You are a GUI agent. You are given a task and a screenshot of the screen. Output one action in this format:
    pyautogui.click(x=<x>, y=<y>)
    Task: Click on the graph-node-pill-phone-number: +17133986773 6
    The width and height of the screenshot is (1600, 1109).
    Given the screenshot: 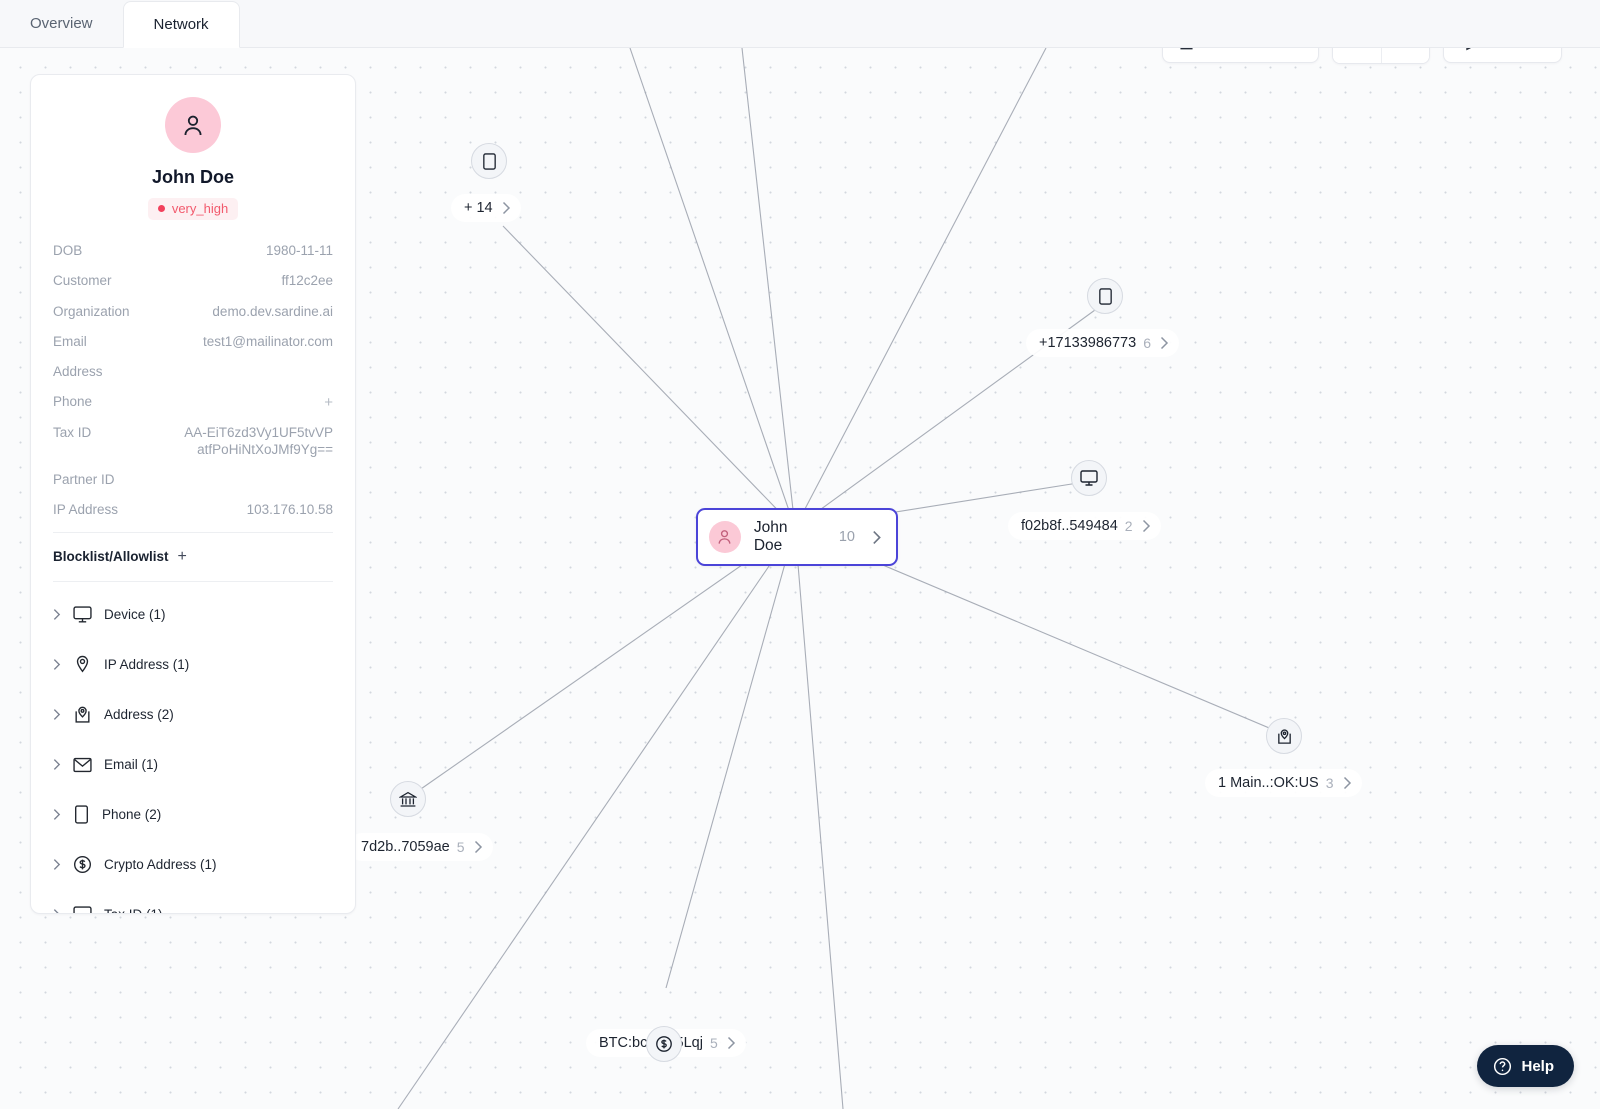 What is the action you would take?
    pyautogui.click(x=1102, y=343)
    